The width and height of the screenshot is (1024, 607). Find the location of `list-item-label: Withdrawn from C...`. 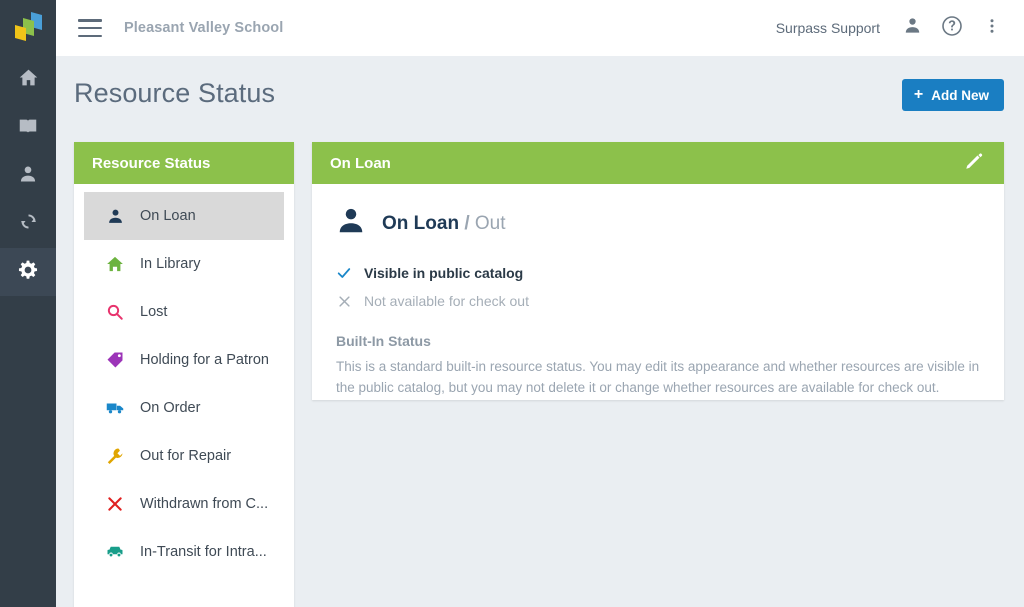

list-item-label: Withdrawn from C... is located at coordinates (204, 504).